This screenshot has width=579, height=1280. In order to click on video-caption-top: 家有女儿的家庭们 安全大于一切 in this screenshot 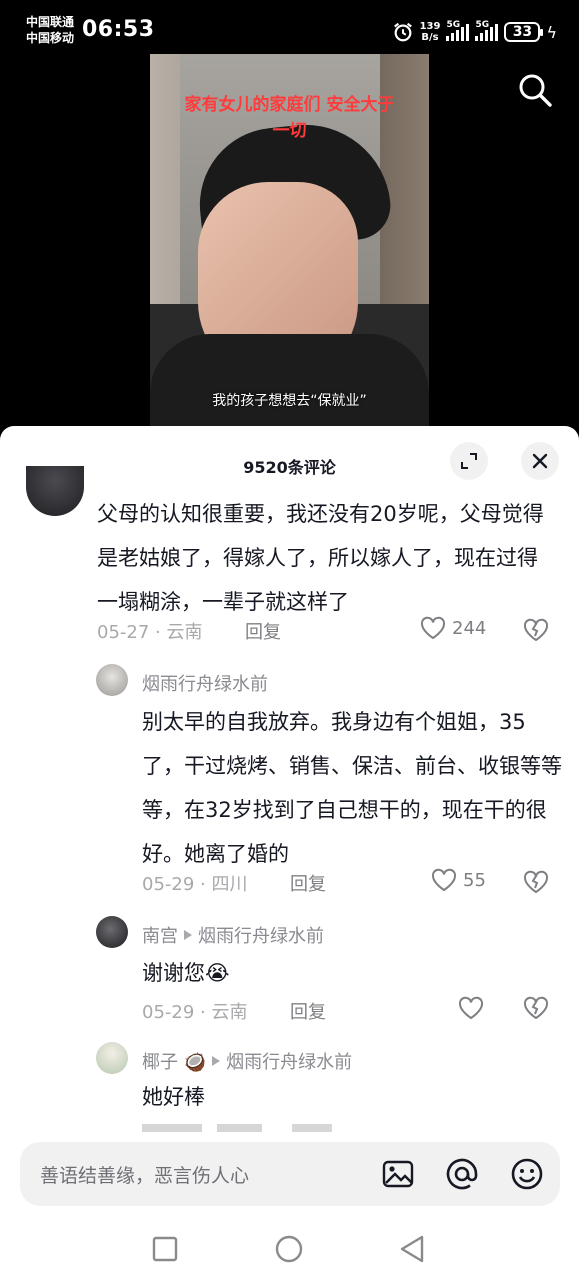, I will do `click(289, 118)`.